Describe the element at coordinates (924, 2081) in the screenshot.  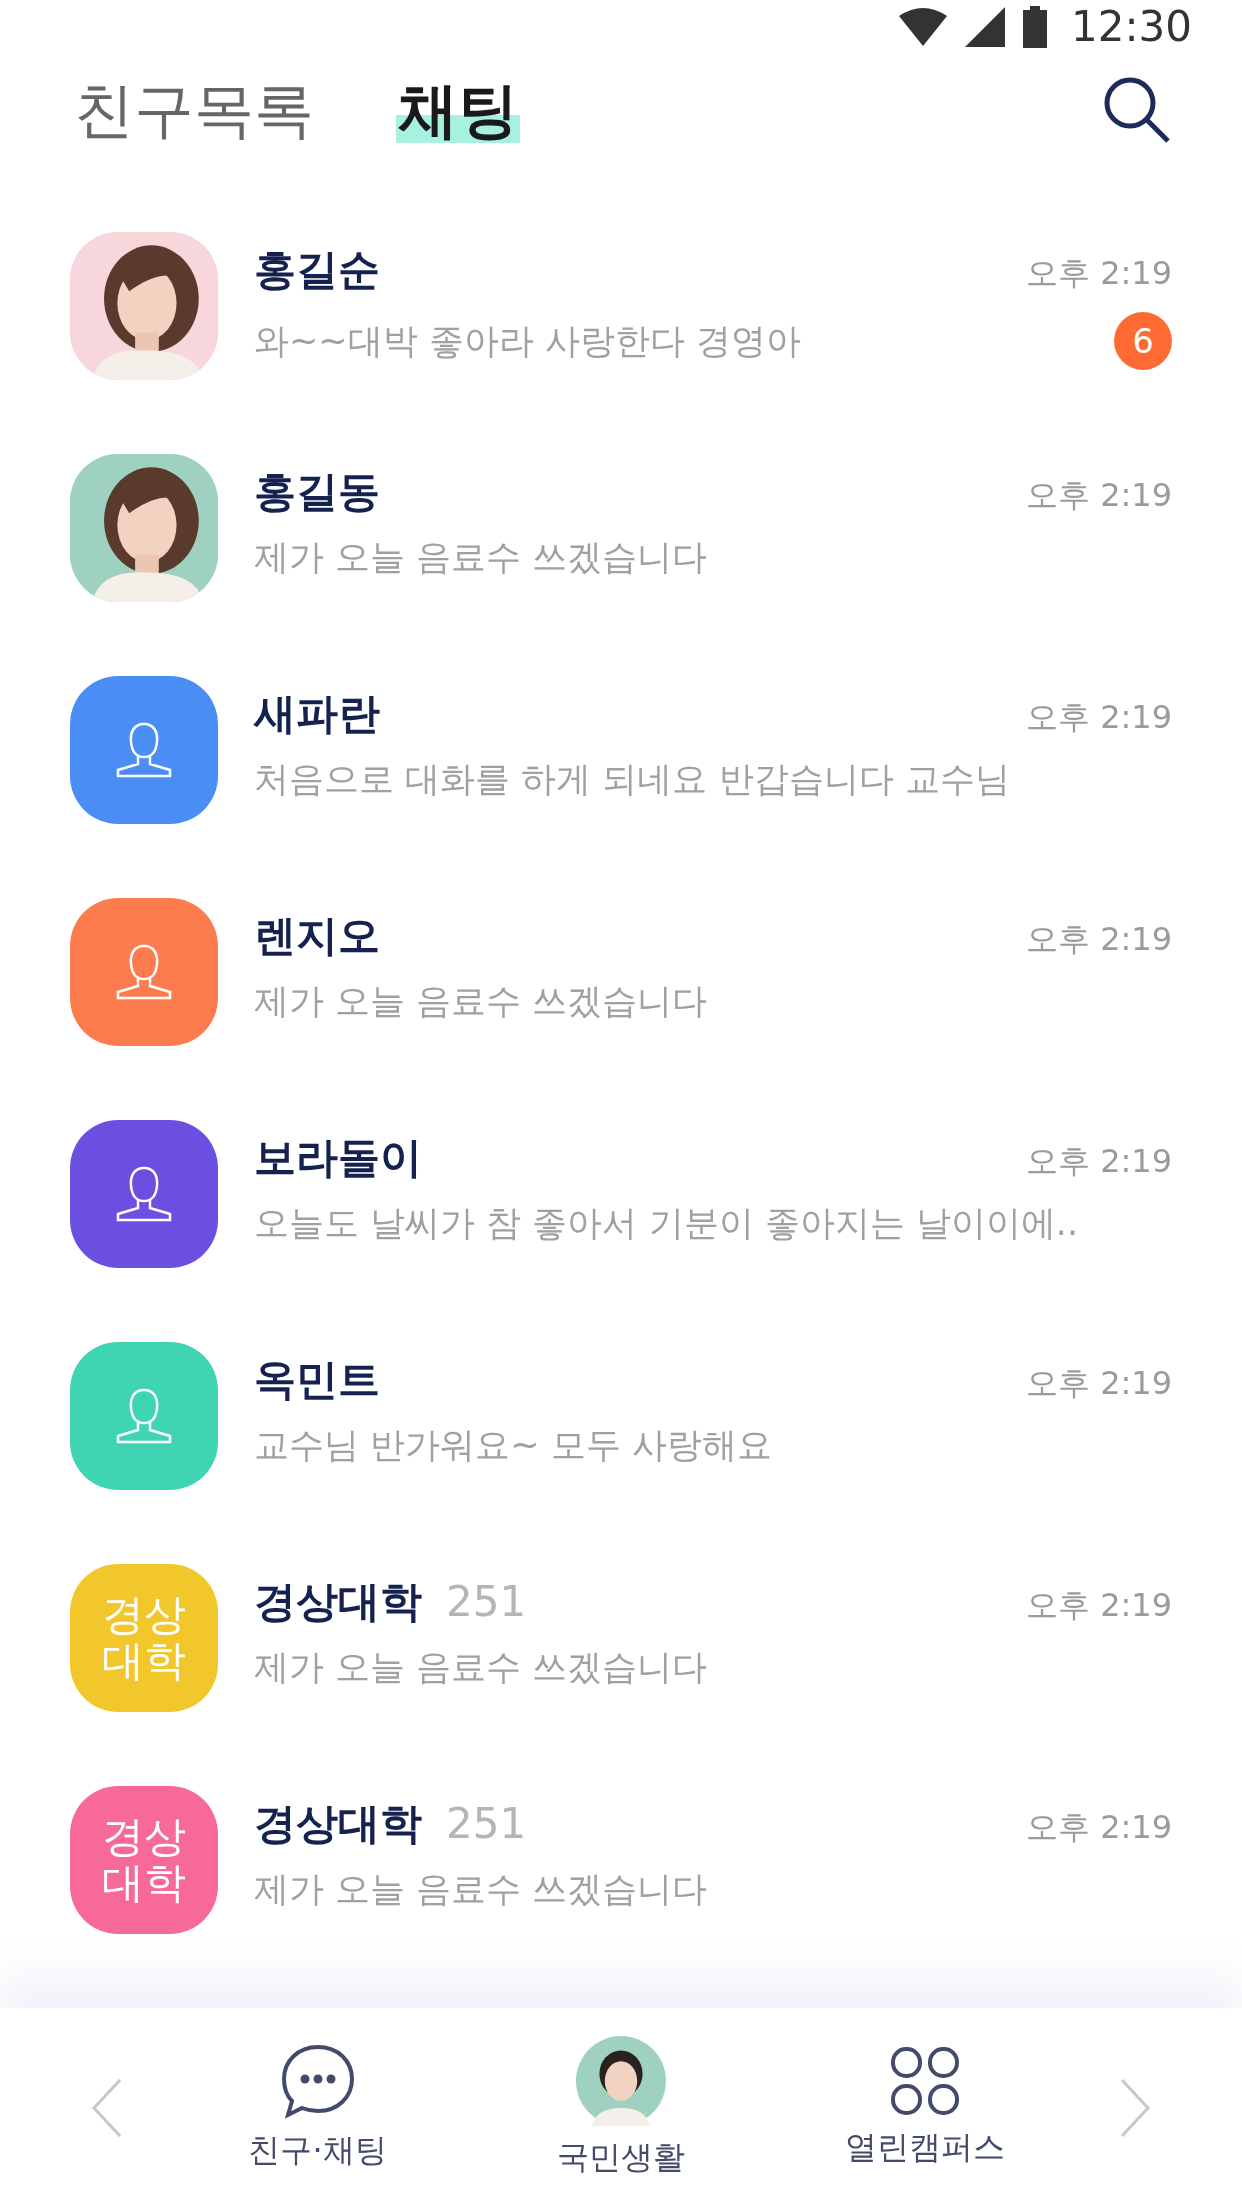
I see `grid-icon` at that location.